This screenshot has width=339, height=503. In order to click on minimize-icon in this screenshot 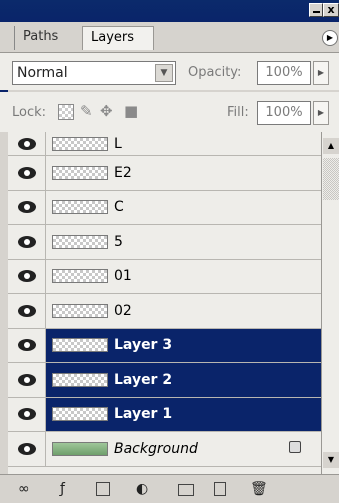, I will do `click(316, 12)`.